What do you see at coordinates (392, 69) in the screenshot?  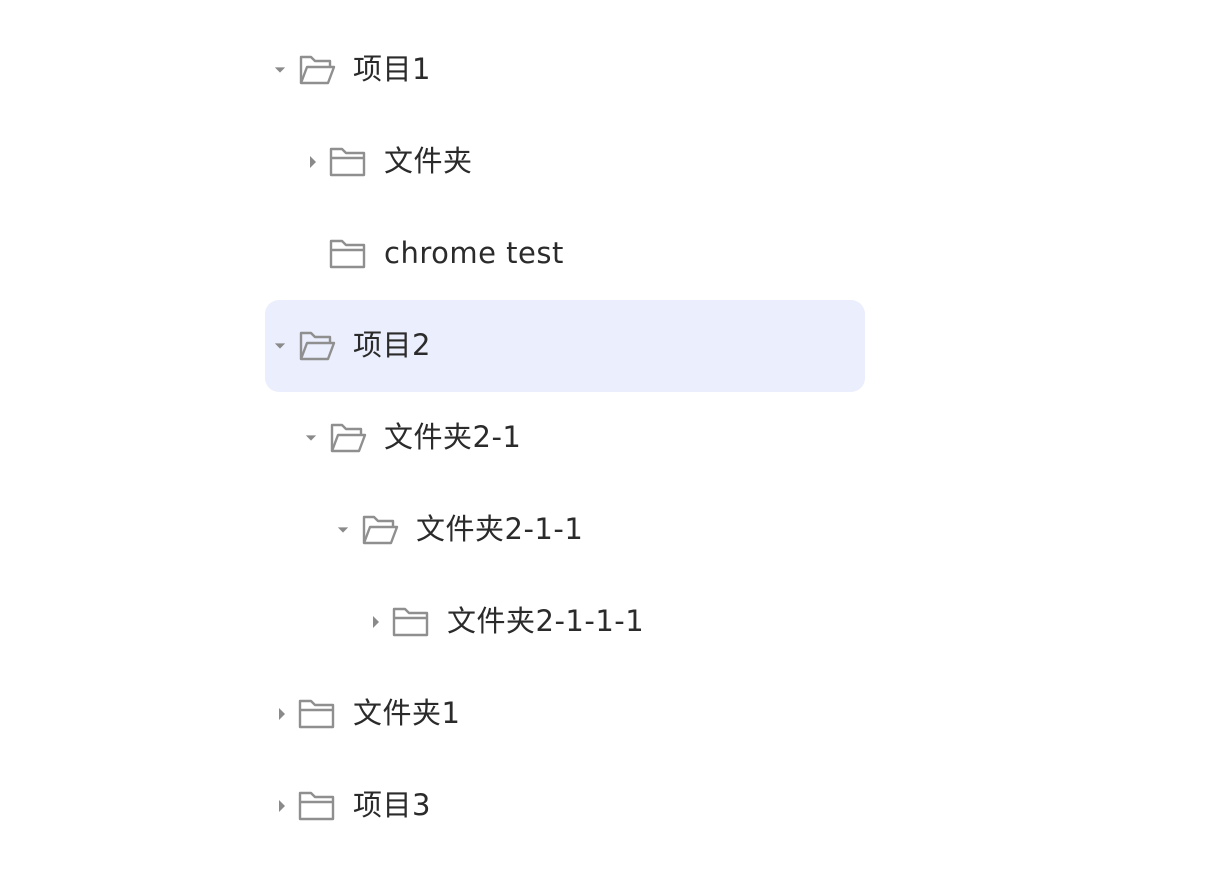 I see `tree-item-label: 项目1` at bounding box center [392, 69].